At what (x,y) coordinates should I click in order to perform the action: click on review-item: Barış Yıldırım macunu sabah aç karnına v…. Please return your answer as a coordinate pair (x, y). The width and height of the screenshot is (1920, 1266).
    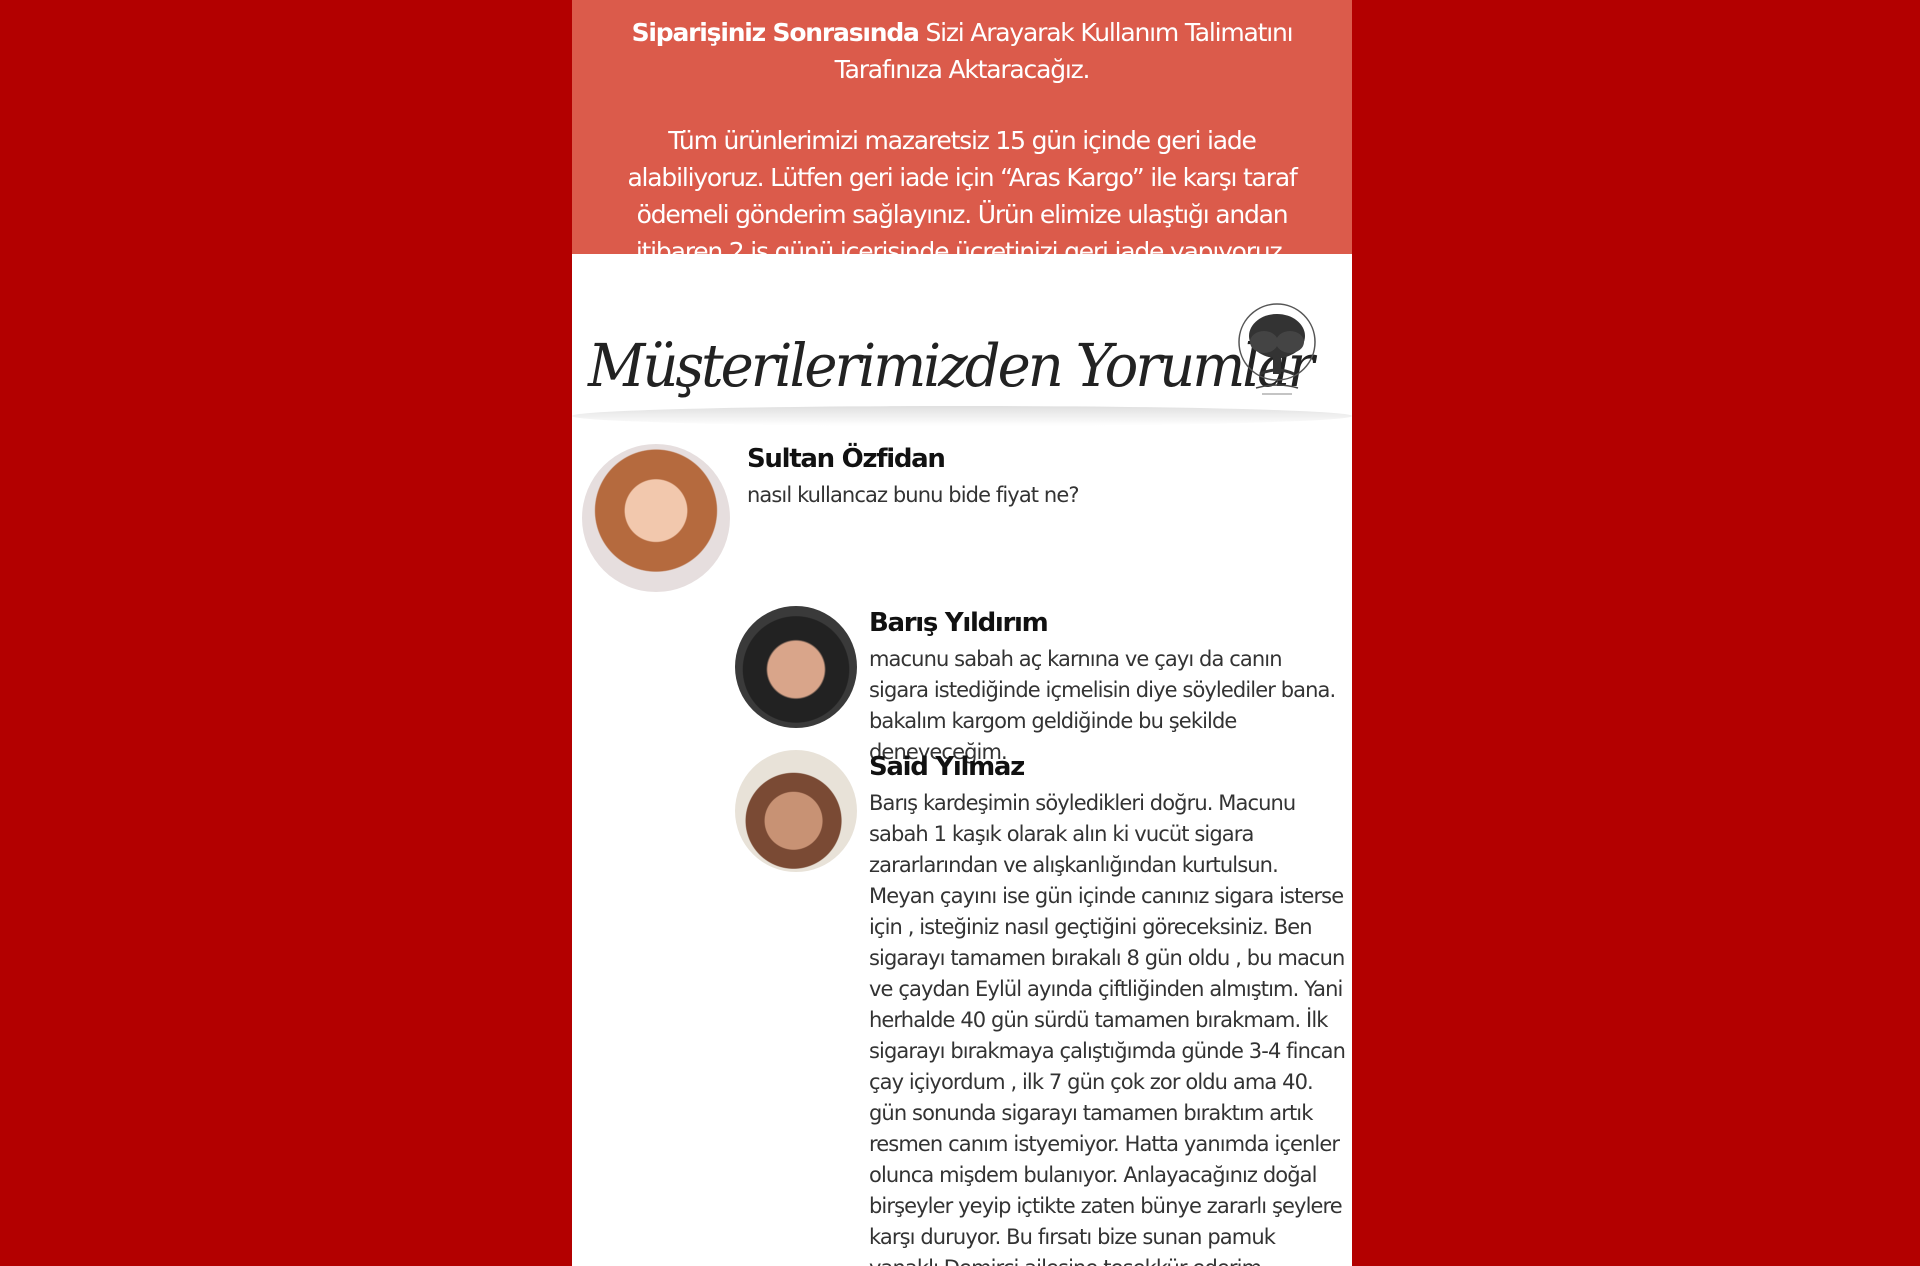
    Looking at the image, I should click on (962, 684).